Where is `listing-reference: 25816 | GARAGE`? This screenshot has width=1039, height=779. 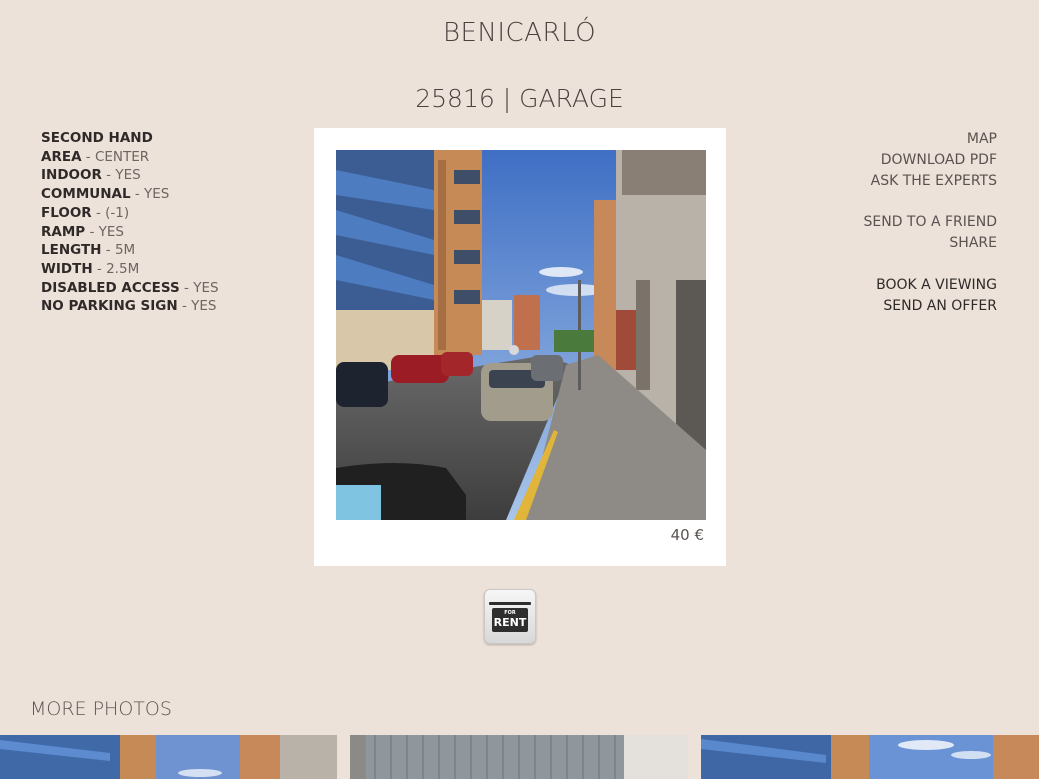 listing-reference: 25816 | GARAGE is located at coordinates (519, 98).